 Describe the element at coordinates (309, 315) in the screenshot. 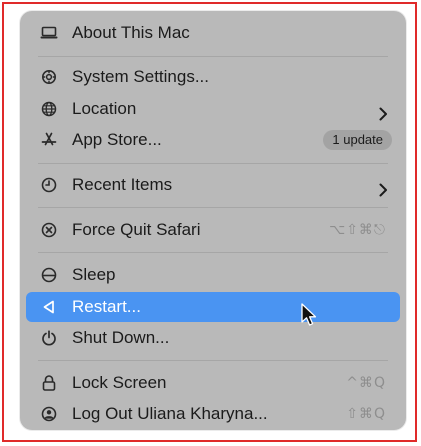

I see `mouse-pointer-icon` at that location.